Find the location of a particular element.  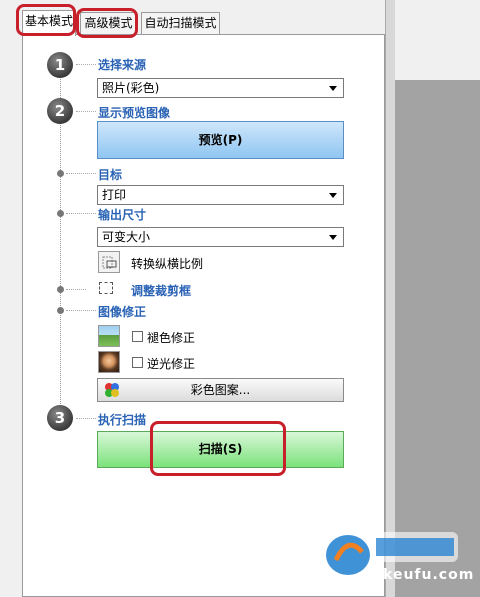

scan-button-highlight is located at coordinates (218, 448).